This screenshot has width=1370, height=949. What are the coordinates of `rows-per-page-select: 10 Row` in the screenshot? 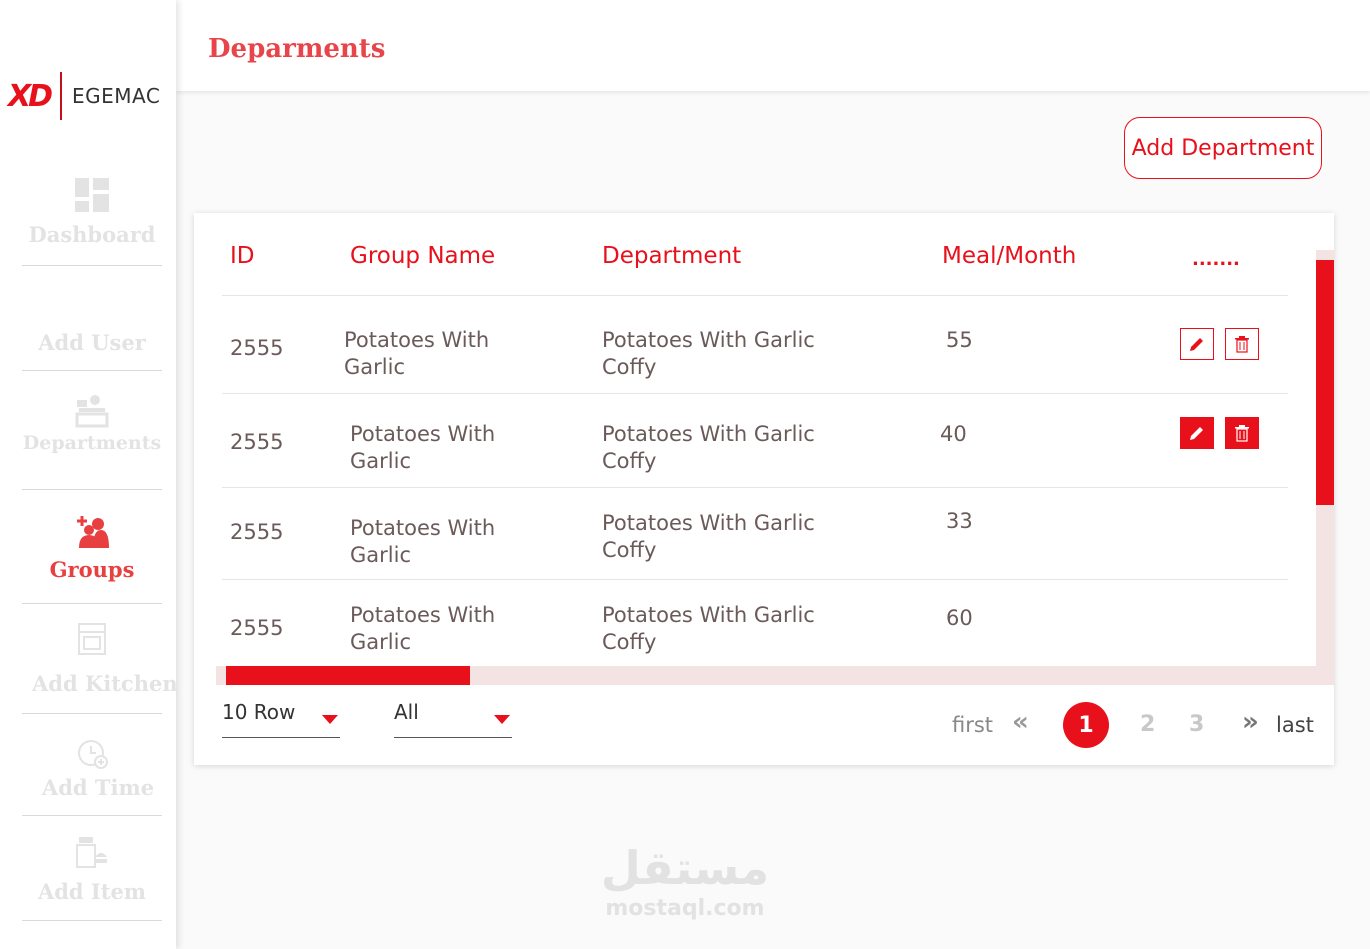 It's located at (281, 719).